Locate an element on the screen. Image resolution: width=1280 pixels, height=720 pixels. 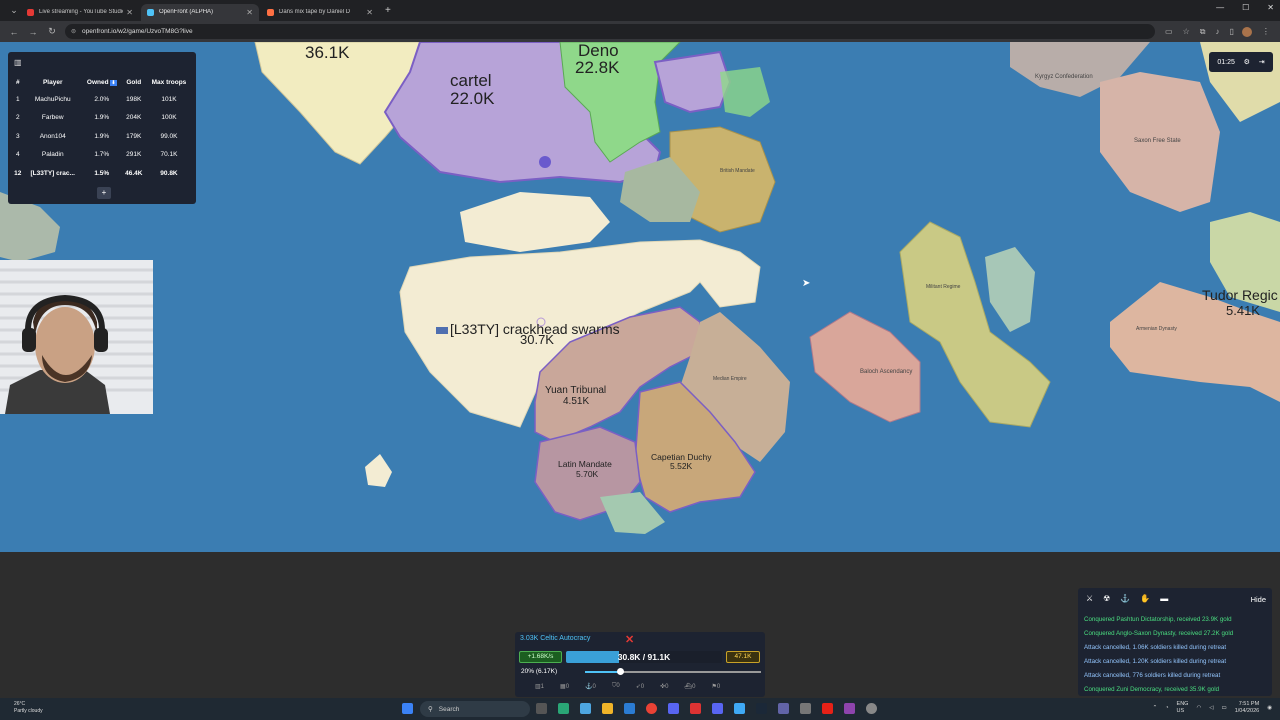
troops-cell: 70.1K is located at coordinates (169, 155).